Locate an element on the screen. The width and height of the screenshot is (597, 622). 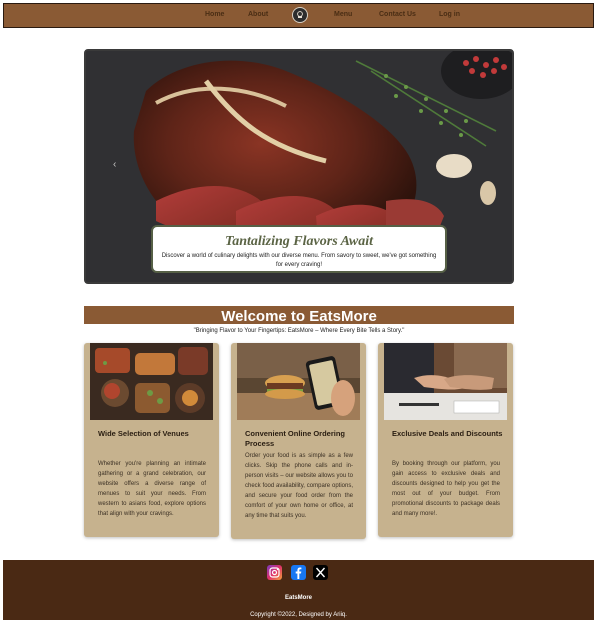
chevron-left-icon: ‹ is located at coordinates (114, 164).